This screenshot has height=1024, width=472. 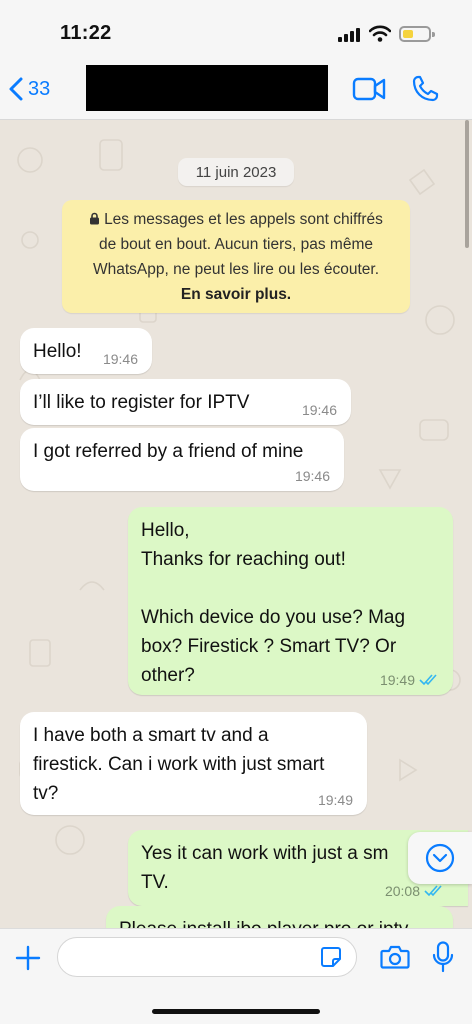 I want to click on back-button: 33, so click(x=29, y=89).